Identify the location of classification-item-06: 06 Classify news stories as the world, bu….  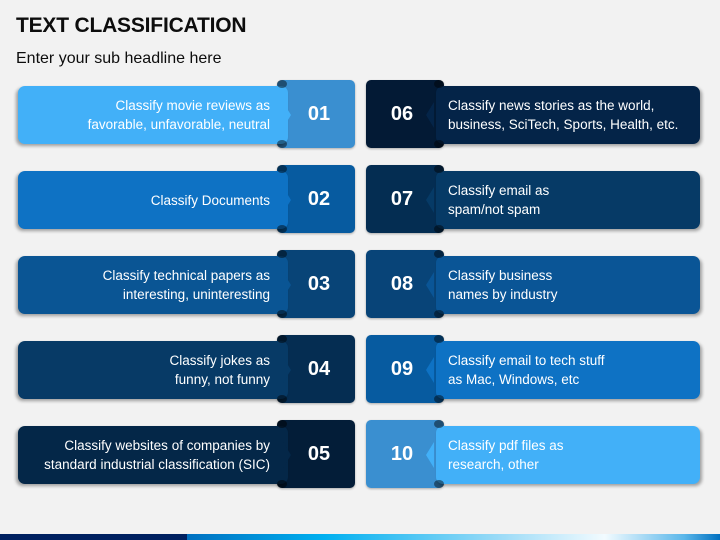
(540, 115).